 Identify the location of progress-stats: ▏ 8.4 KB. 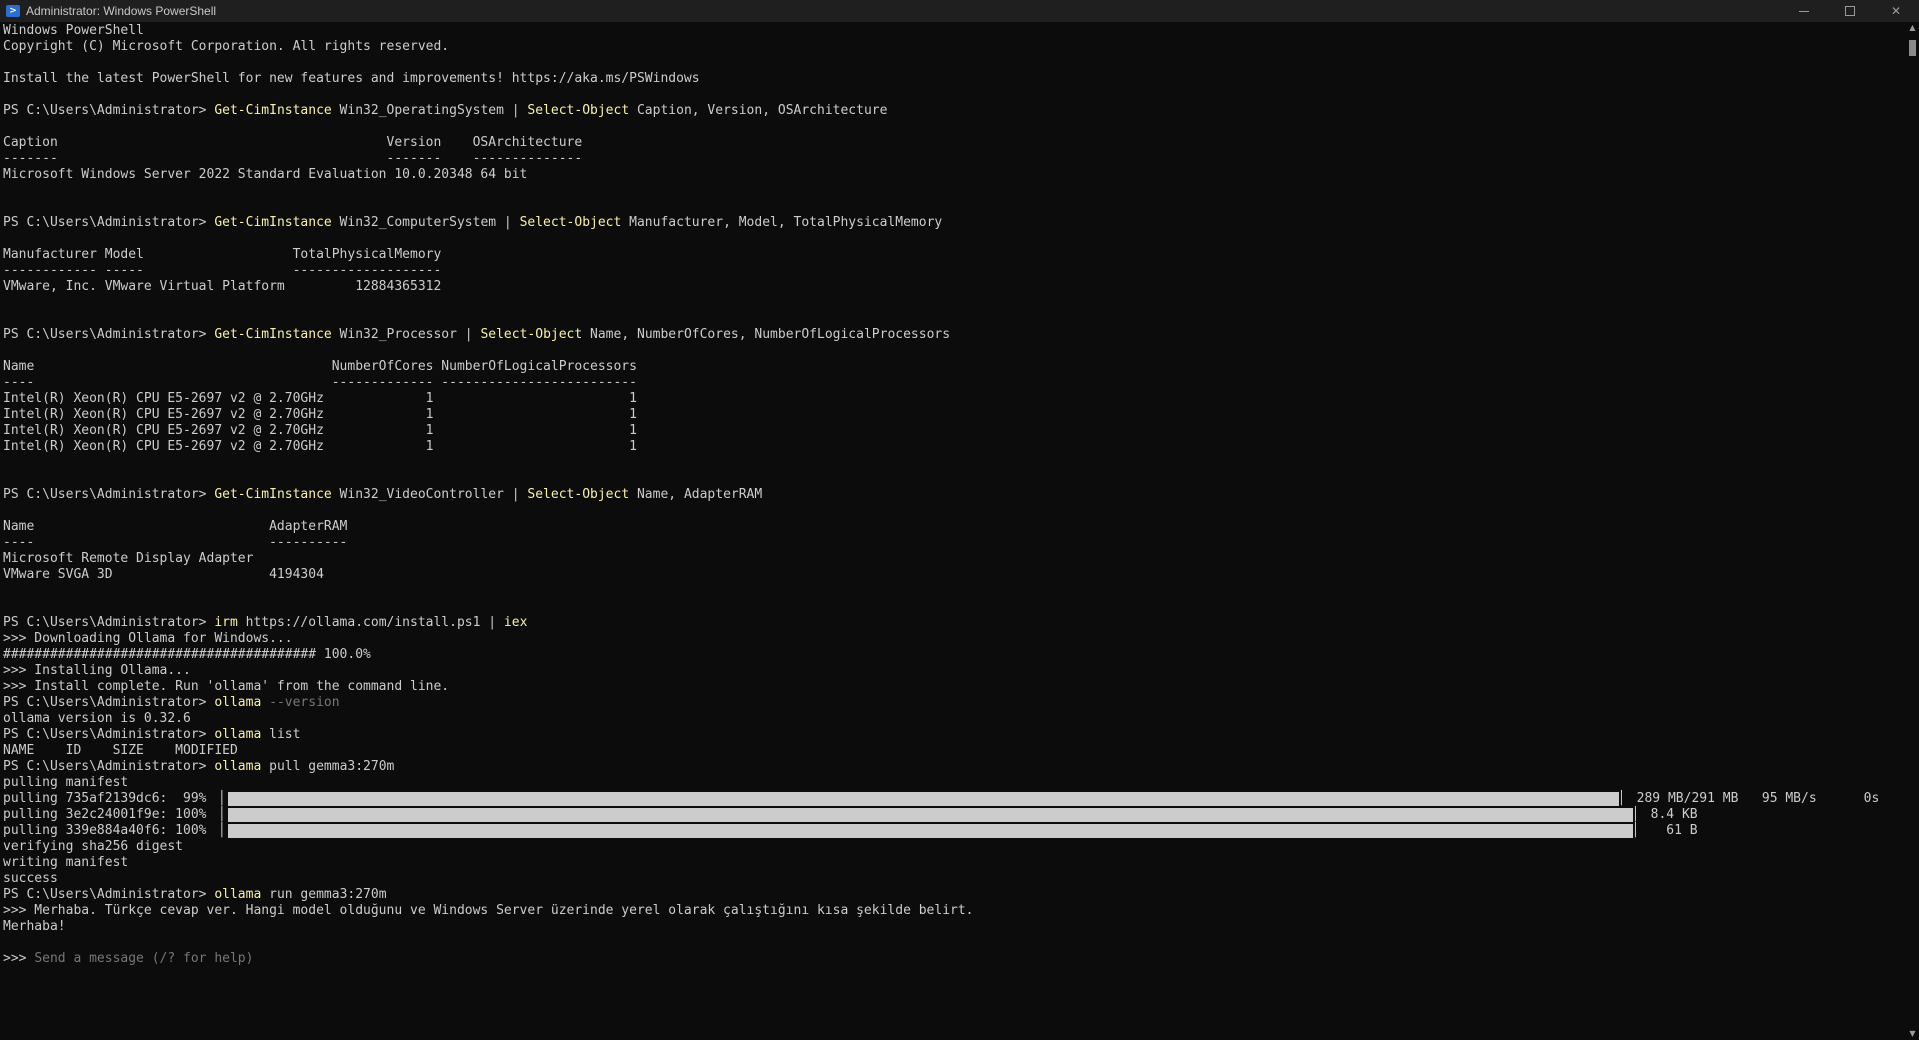
(1666, 814).